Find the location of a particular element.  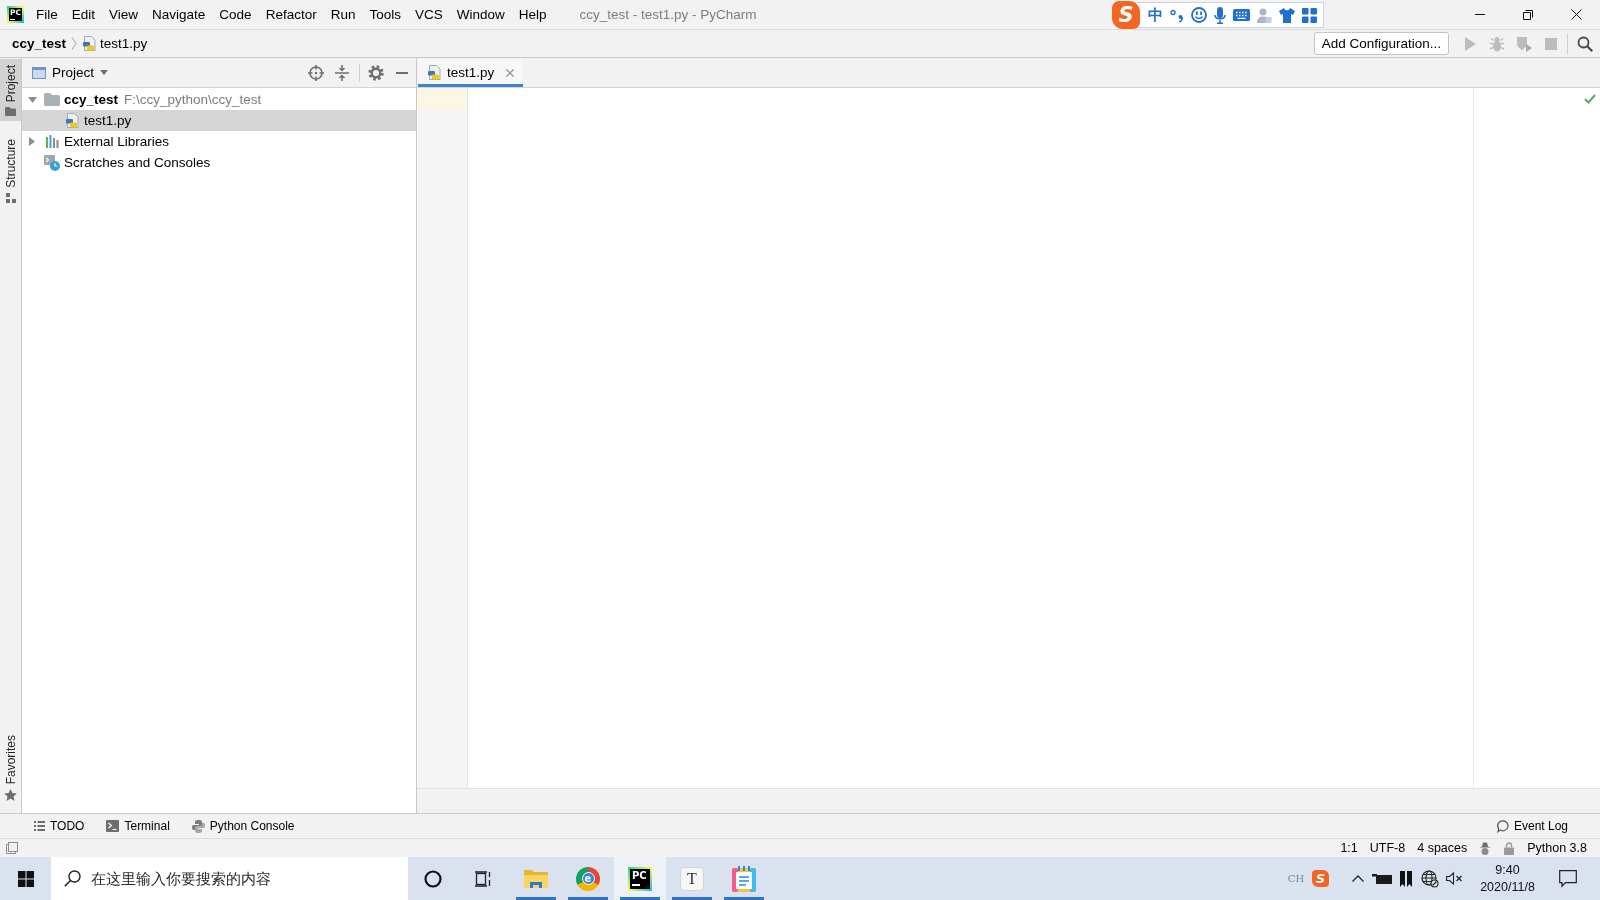

layout-icon is located at coordinates (12, 848).